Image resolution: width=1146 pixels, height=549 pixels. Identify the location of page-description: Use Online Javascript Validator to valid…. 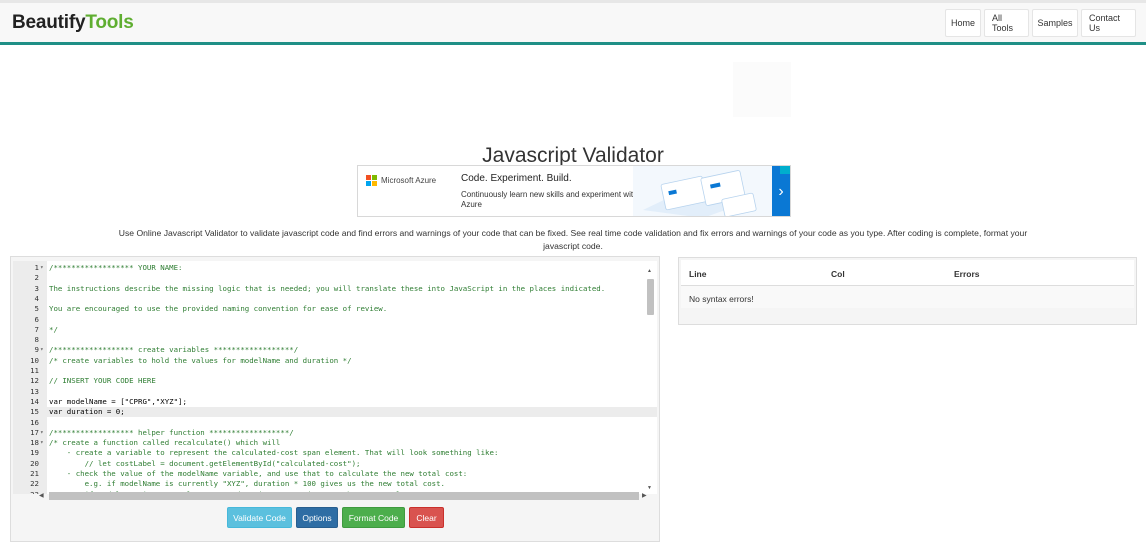
(573, 239).